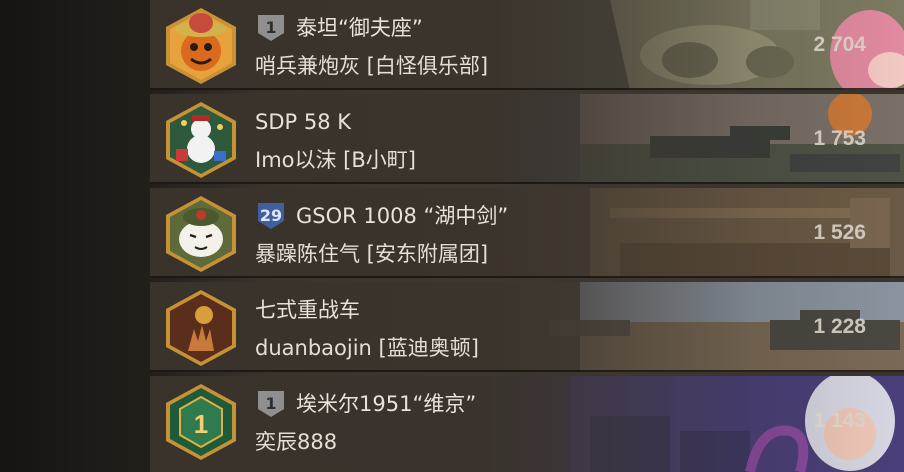  I want to click on tank-name: GSOR 1008 “湖中剑”, so click(402, 216).